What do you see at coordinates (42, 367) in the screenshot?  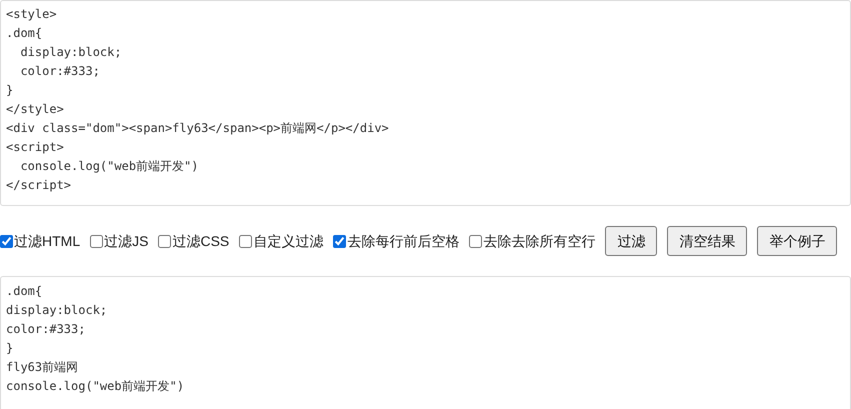 I see `code-line: fly63前端网` at bounding box center [42, 367].